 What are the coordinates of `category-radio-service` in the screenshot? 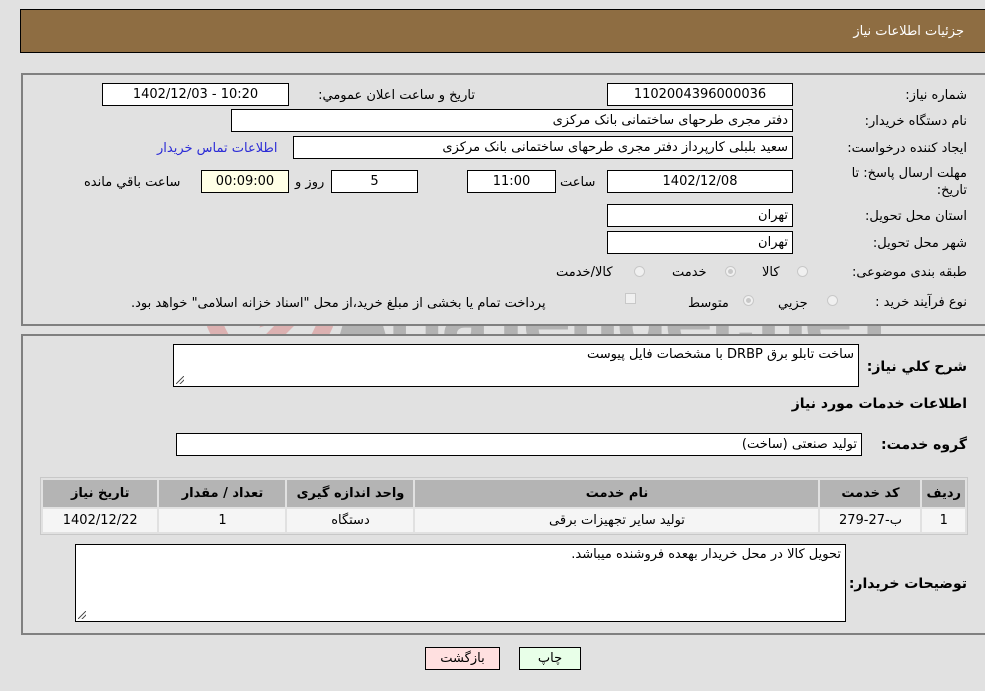 It's located at (730, 271).